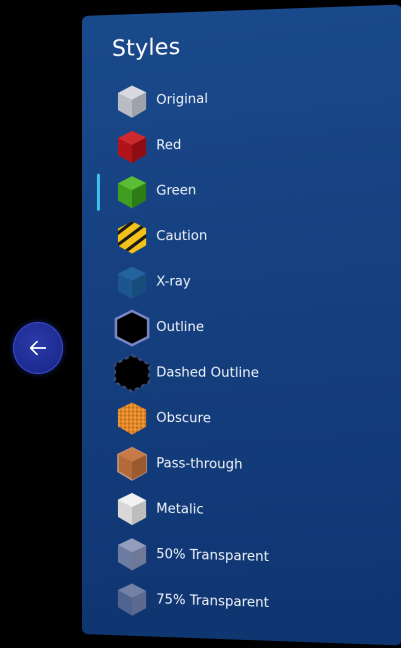 This screenshot has width=401, height=648. I want to click on style-item-label: Caution, so click(182, 236).